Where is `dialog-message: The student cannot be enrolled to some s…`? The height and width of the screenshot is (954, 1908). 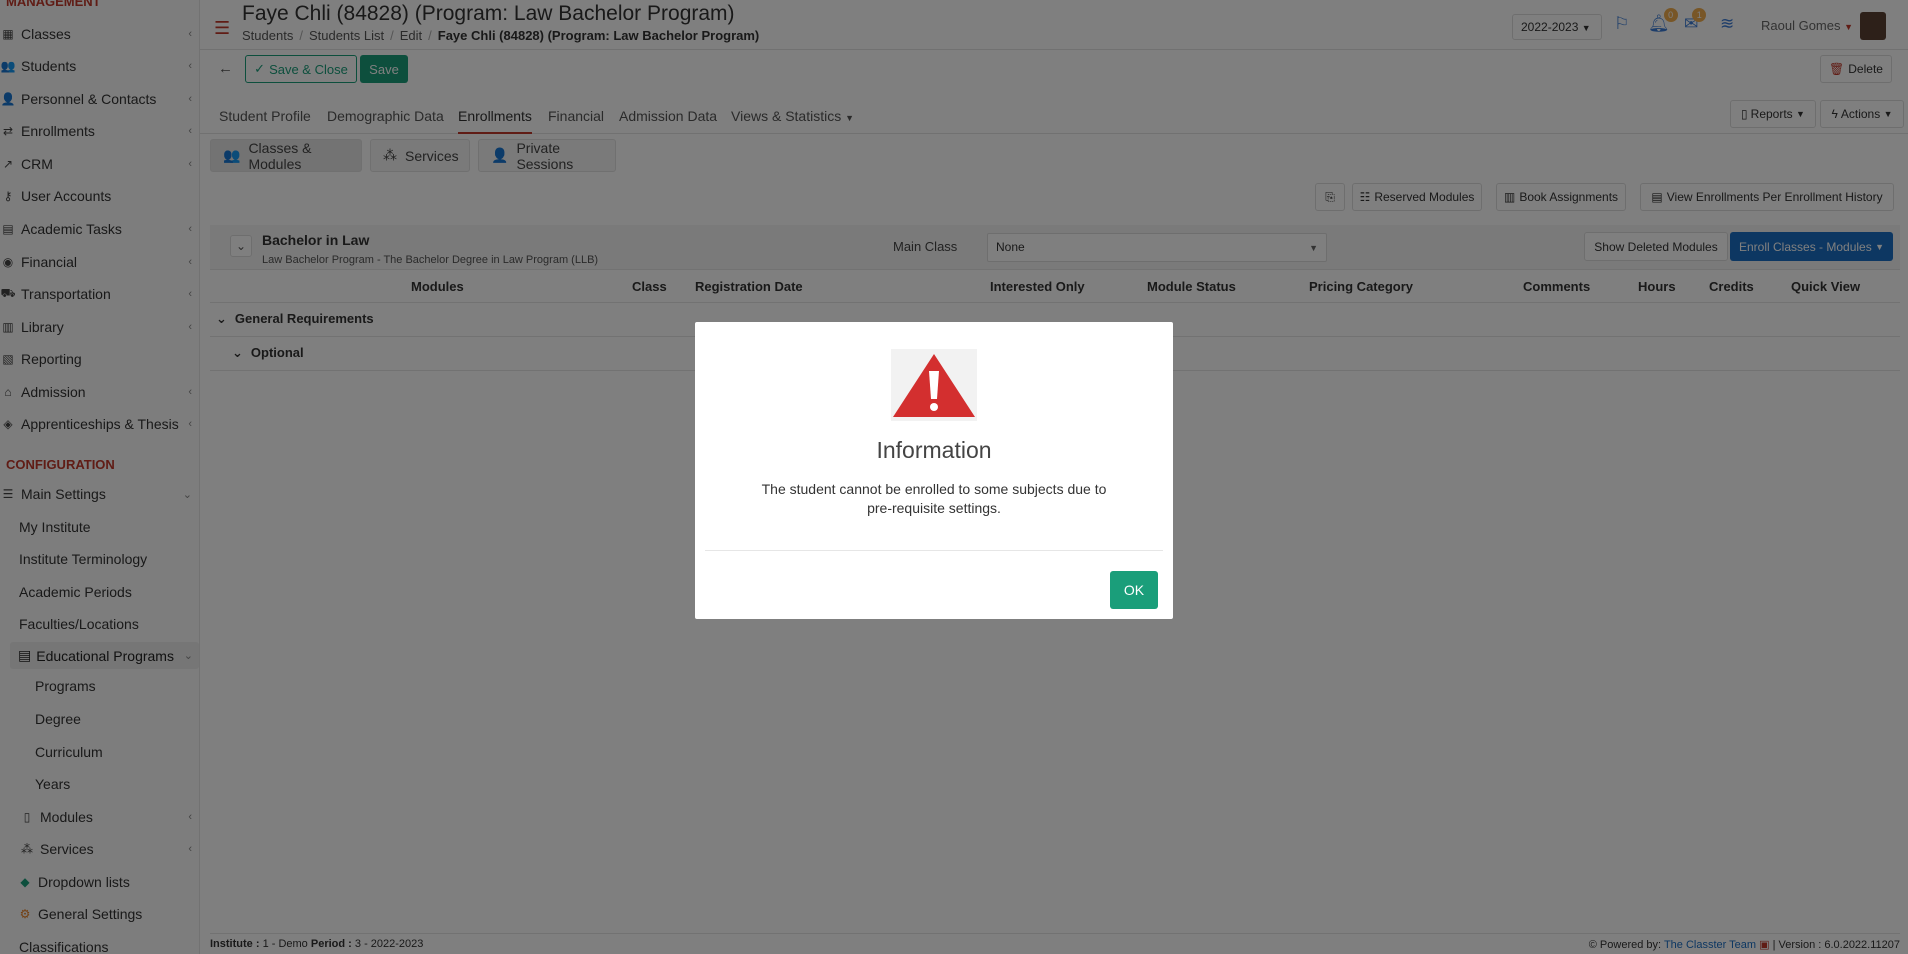 dialog-message: The student cannot be enrolled to some s… is located at coordinates (934, 498).